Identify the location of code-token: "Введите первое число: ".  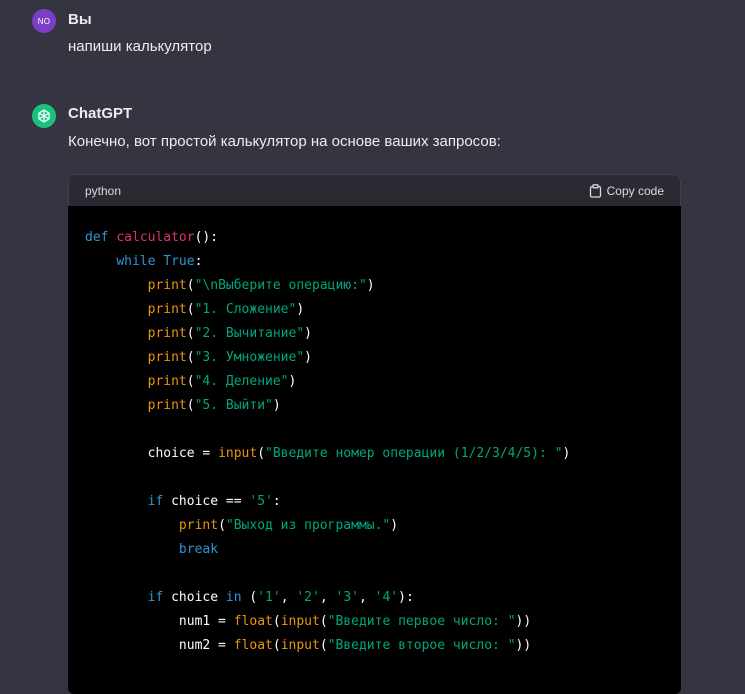
(421, 621).